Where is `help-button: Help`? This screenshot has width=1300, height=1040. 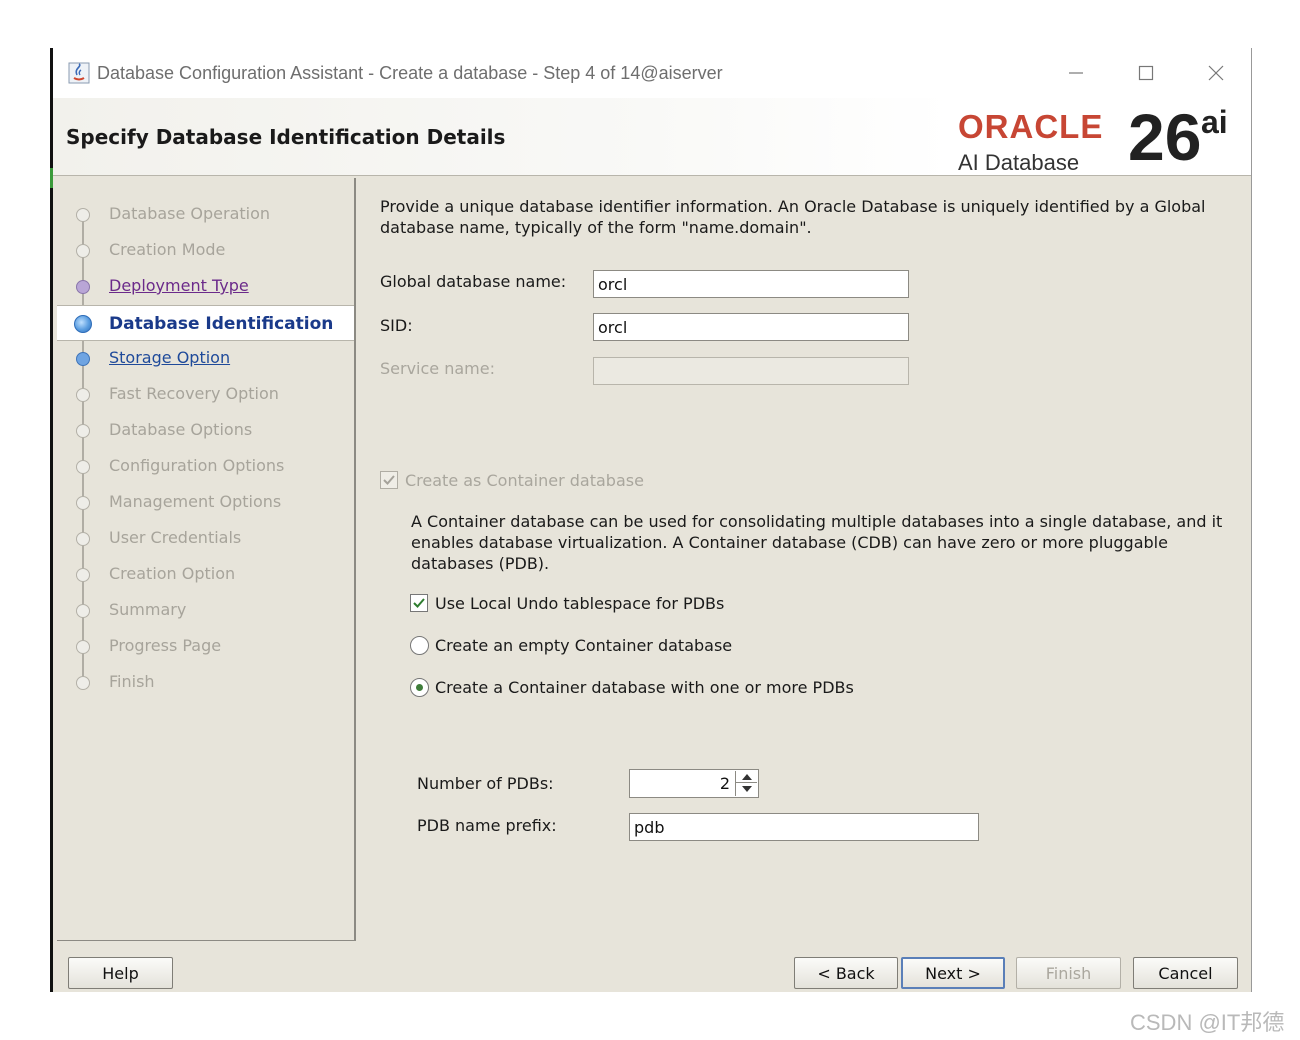
help-button: Help is located at coordinates (120, 973).